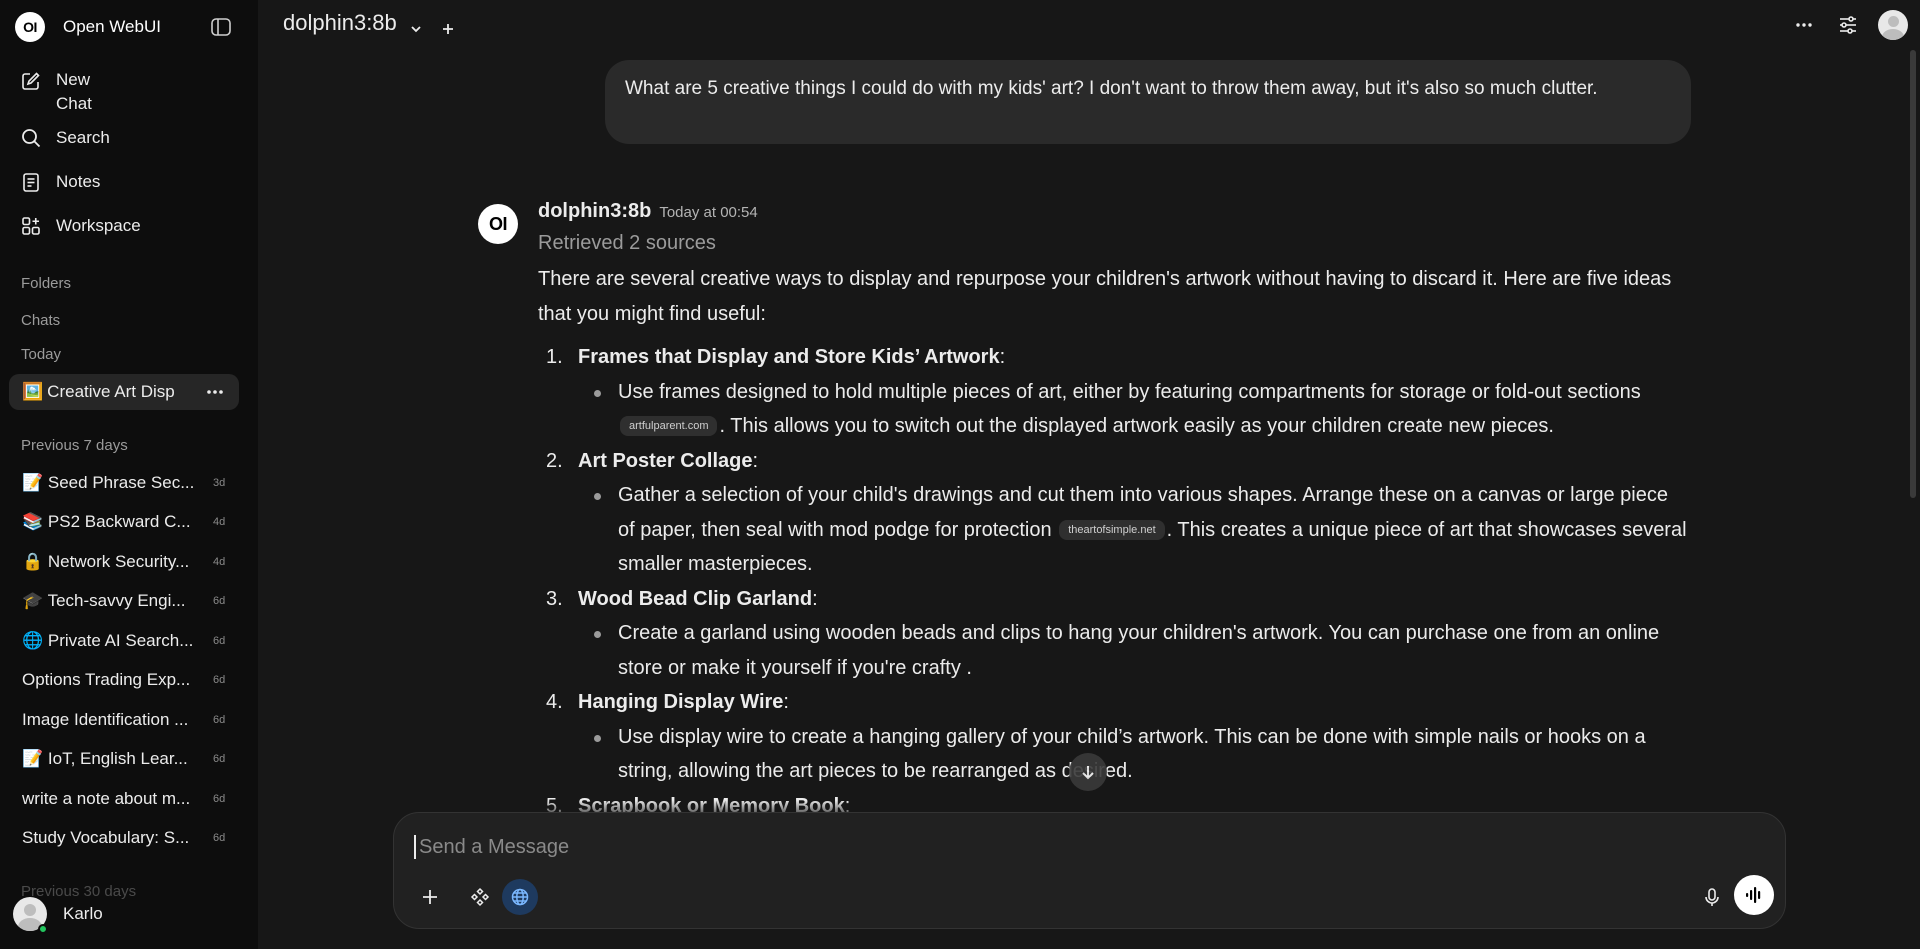  Describe the element at coordinates (1848, 25) in the screenshot. I see `settings-sliders-icon` at that location.